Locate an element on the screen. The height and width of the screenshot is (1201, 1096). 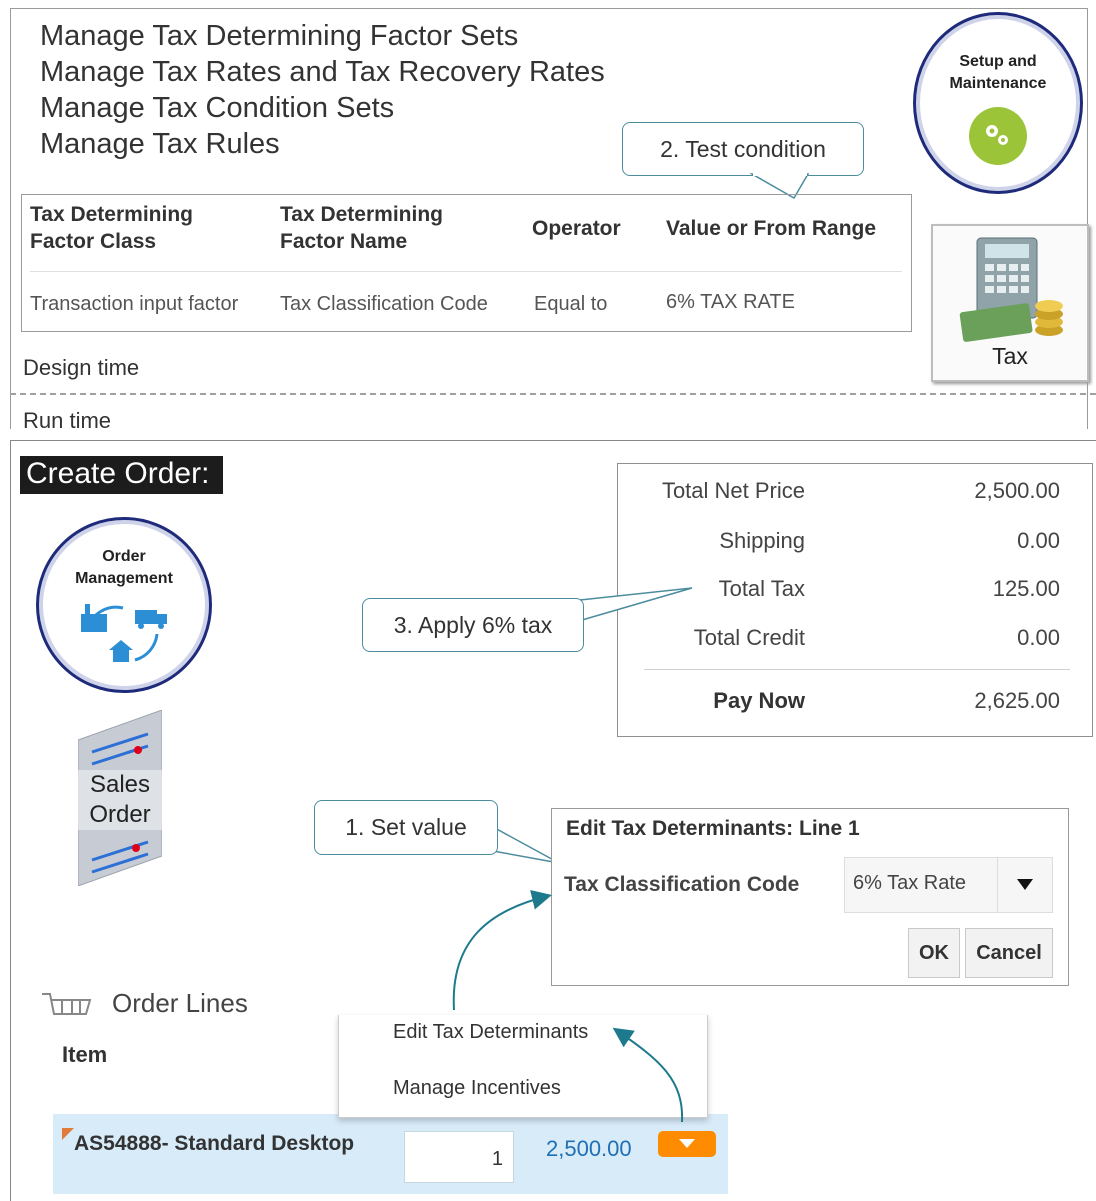
run-time-label: Run time is located at coordinates (67, 420).